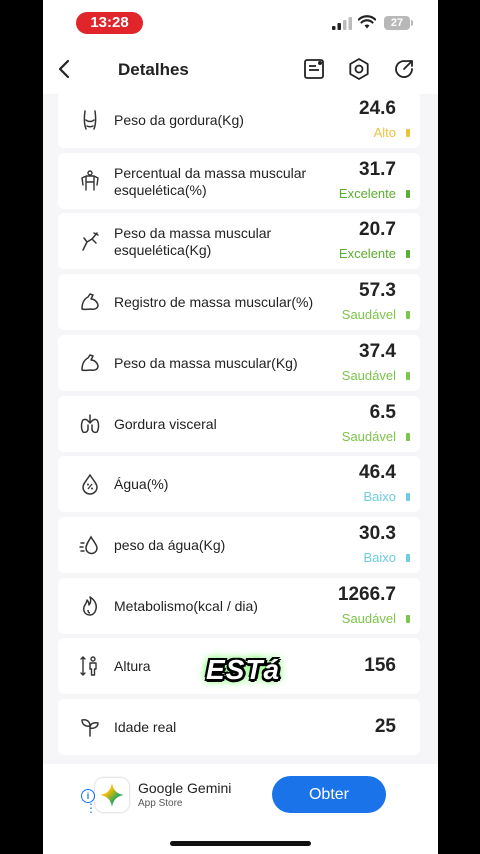 The height and width of the screenshot is (854, 480). What do you see at coordinates (240, 69) in the screenshot?
I see `top-navigation-bar: Detalhes` at bounding box center [240, 69].